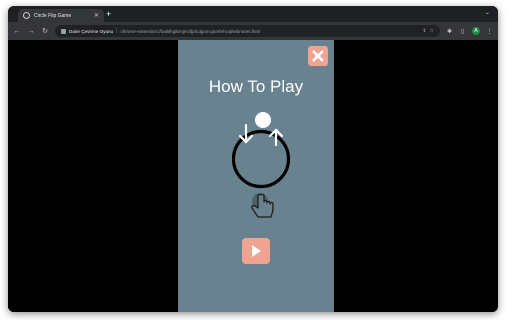 Image resolution: width=512 pixels, height=320 pixels. What do you see at coordinates (91, 31) in the screenshot?
I see `extension-name: Daire Çevirme Oyunu` at bounding box center [91, 31].